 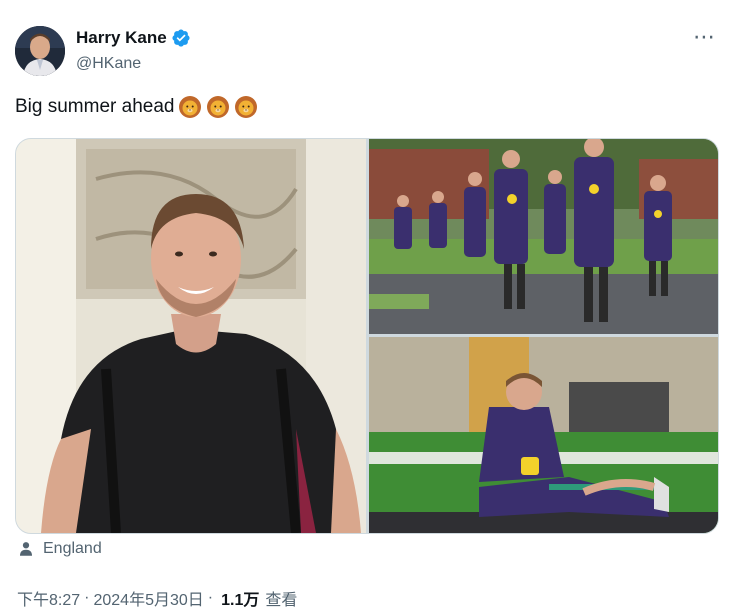 I want to click on location-row: England, so click(x=59, y=549).